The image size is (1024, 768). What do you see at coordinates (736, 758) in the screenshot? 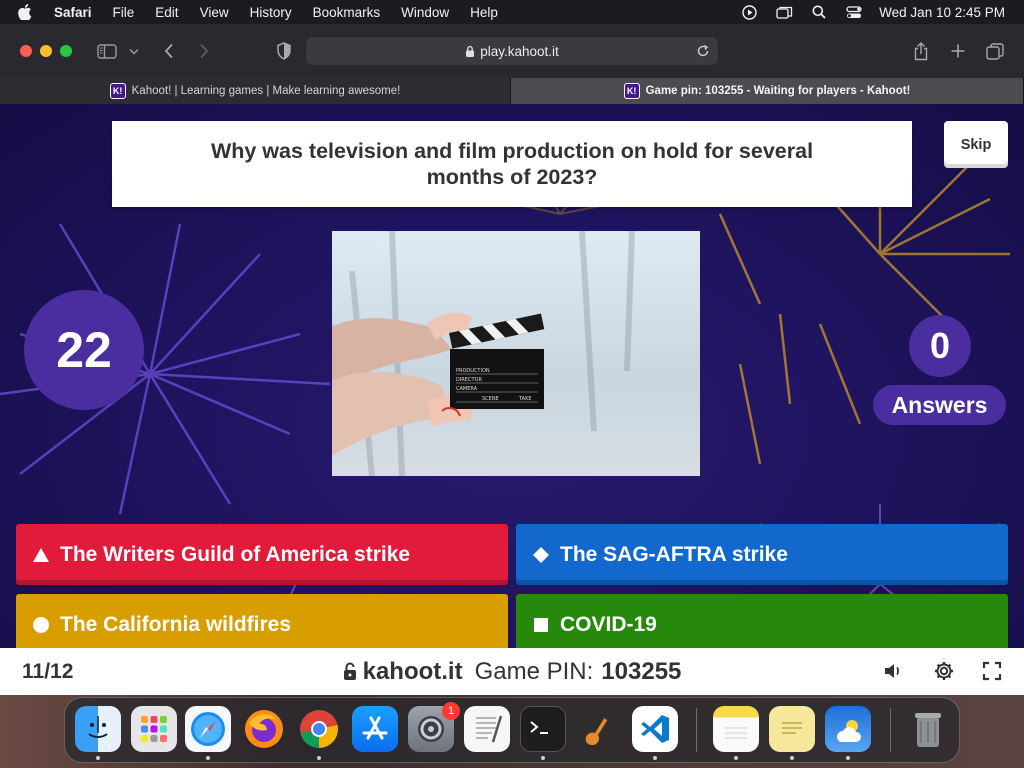
I see `notes-running-indicator` at bounding box center [736, 758].